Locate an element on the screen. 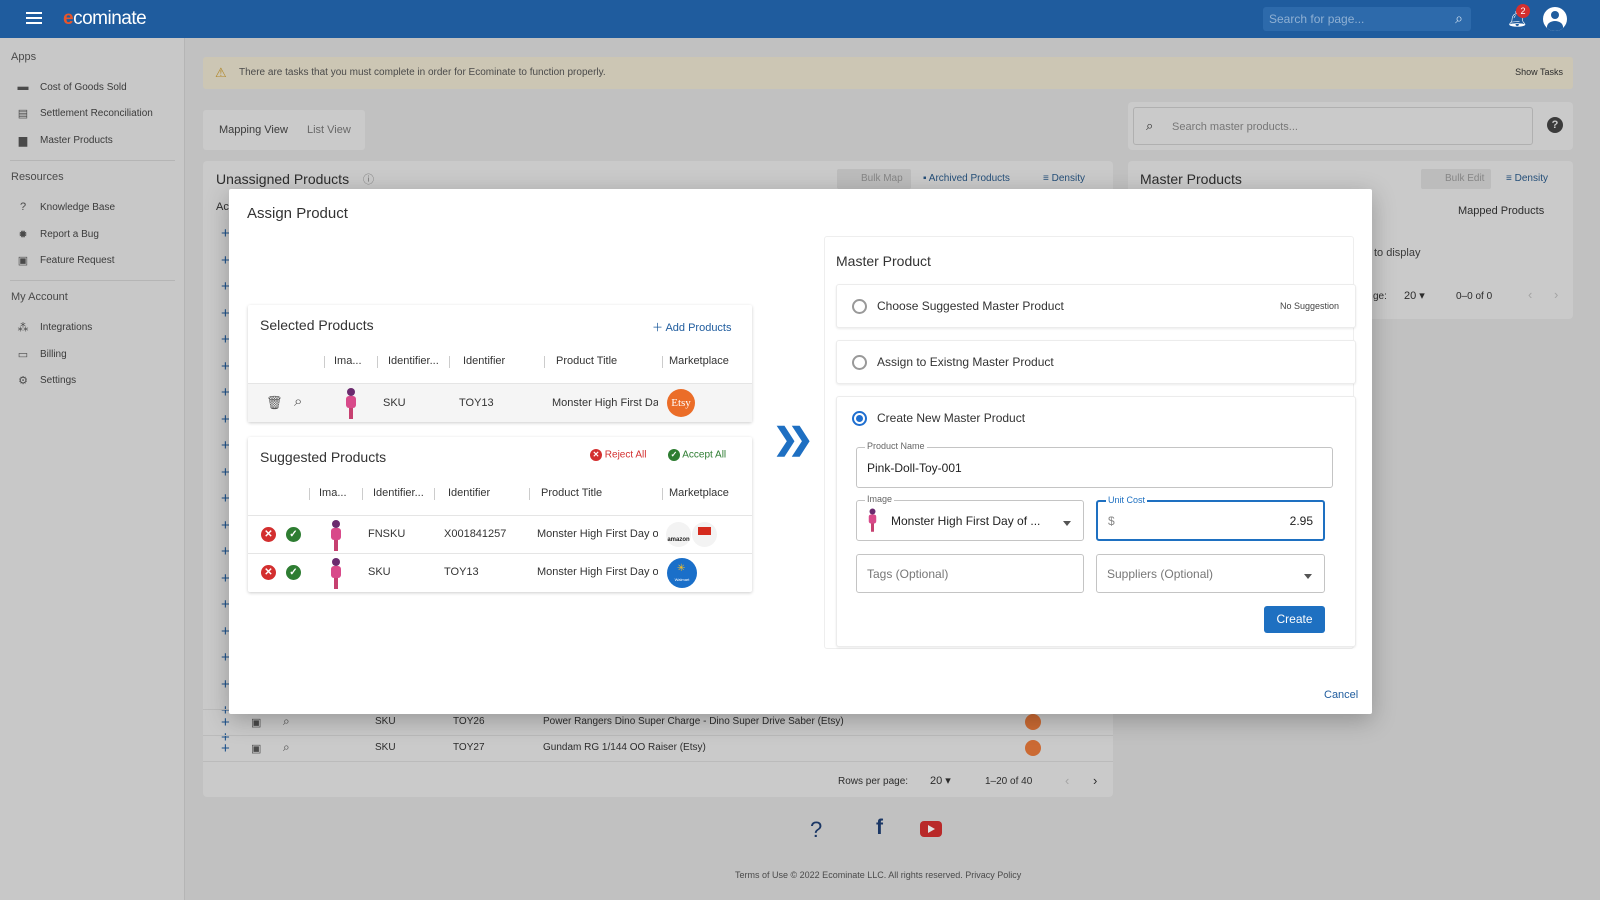 This screenshot has width=1600, height=900. logo-text: cominate is located at coordinates (110, 18).